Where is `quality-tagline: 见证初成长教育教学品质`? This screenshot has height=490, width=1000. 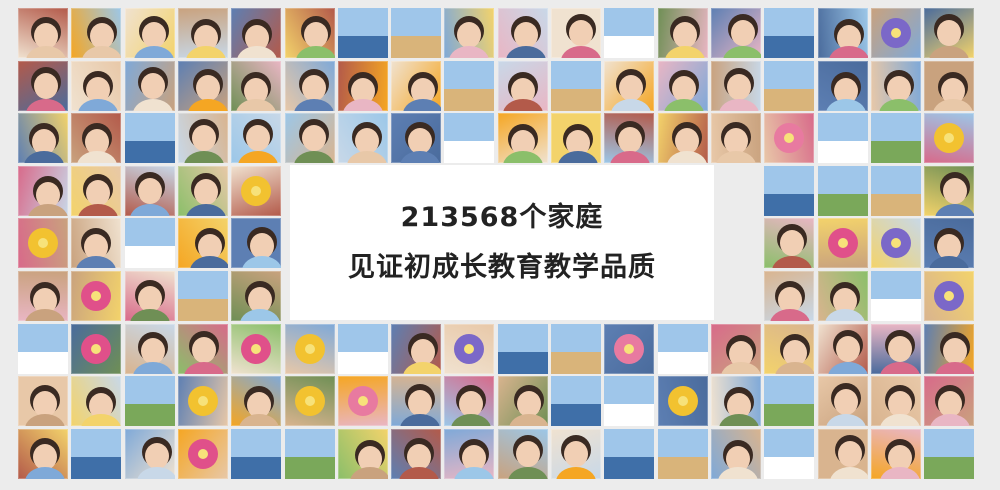 quality-tagline: 见证初成长教育教学品质 is located at coordinates (502, 267).